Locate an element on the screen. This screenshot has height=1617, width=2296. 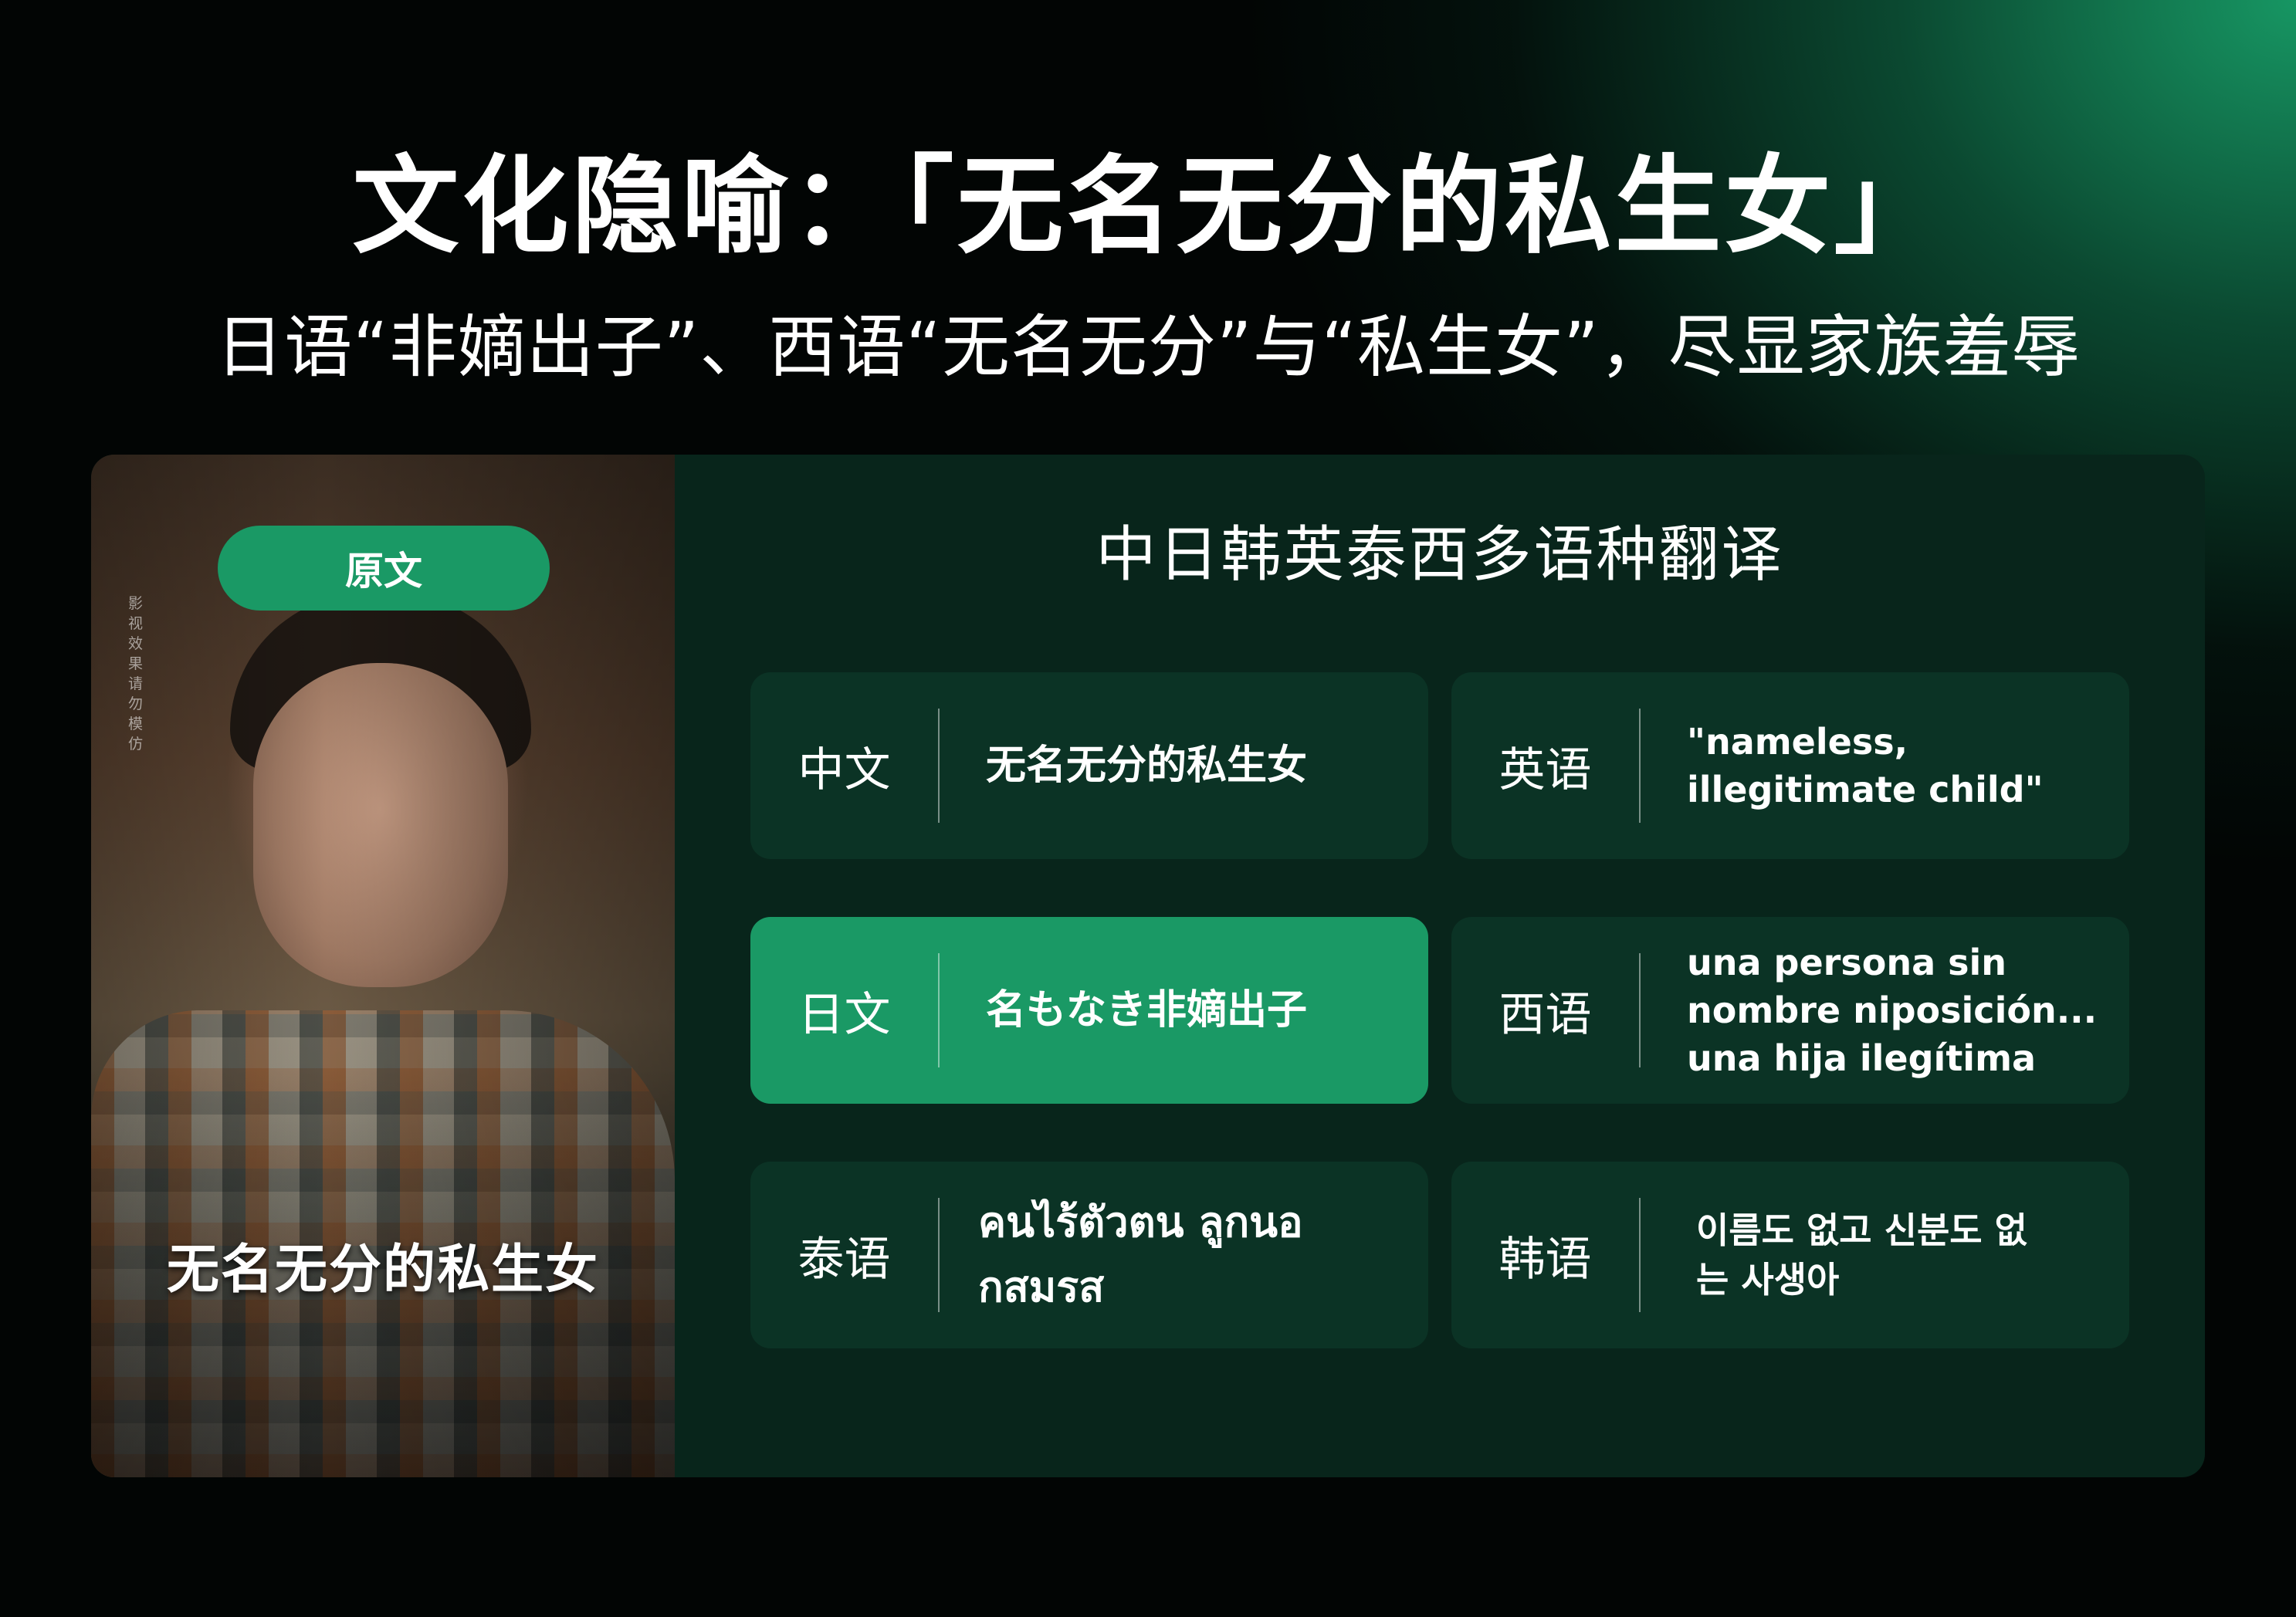
translation-card-chinese: 中文 无名无分的私生女 is located at coordinates (1089, 765).